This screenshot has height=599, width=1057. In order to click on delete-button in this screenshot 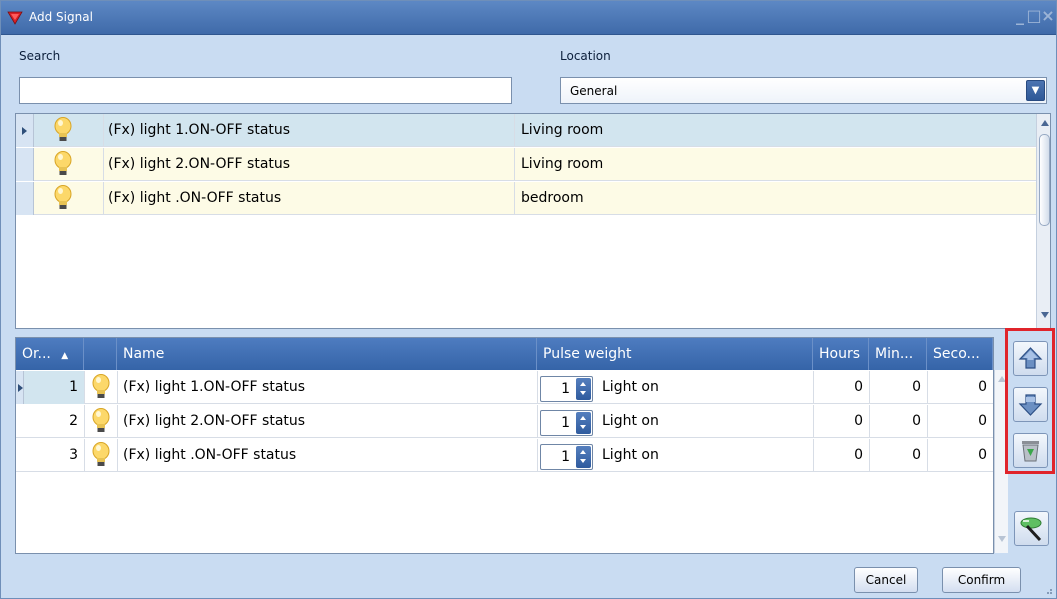, I will do `click(1030, 450)`.